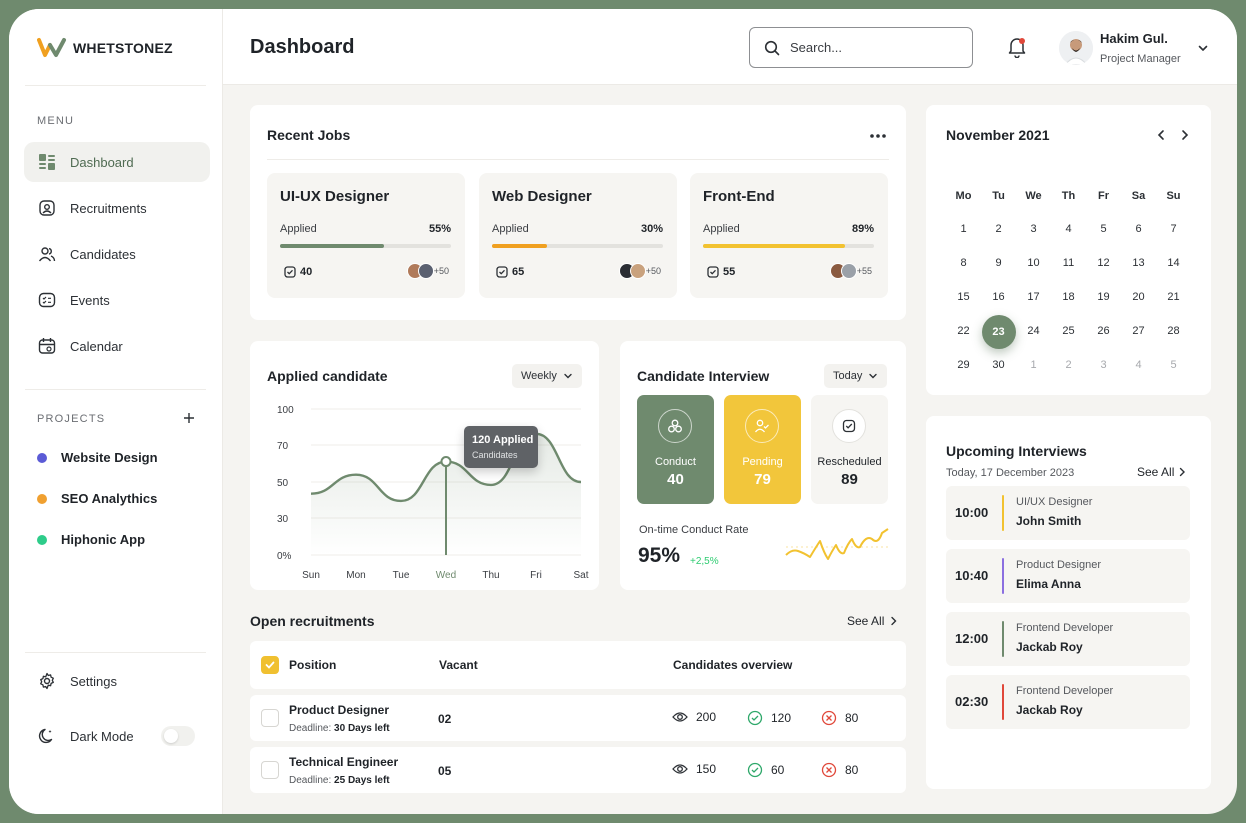 The width and height of the screenshot is (1246, 823). Describe the element at coordinates (91, 539) in the screenshot. I see `project-item-hiphonic-app: Hiphonic App` at that location.